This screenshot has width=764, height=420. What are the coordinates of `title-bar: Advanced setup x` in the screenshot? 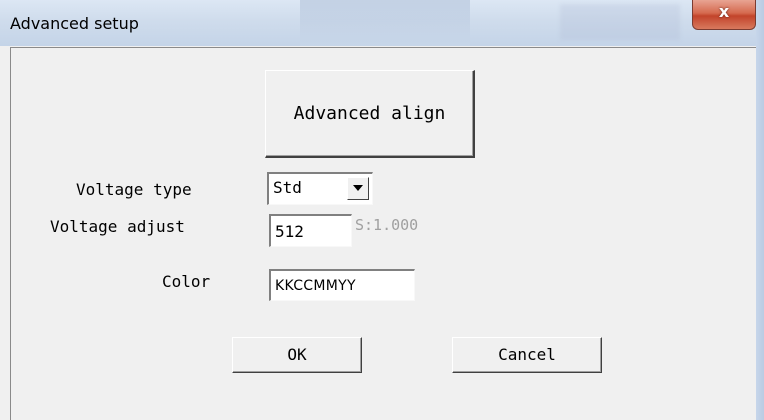 It's located at (382, 23).